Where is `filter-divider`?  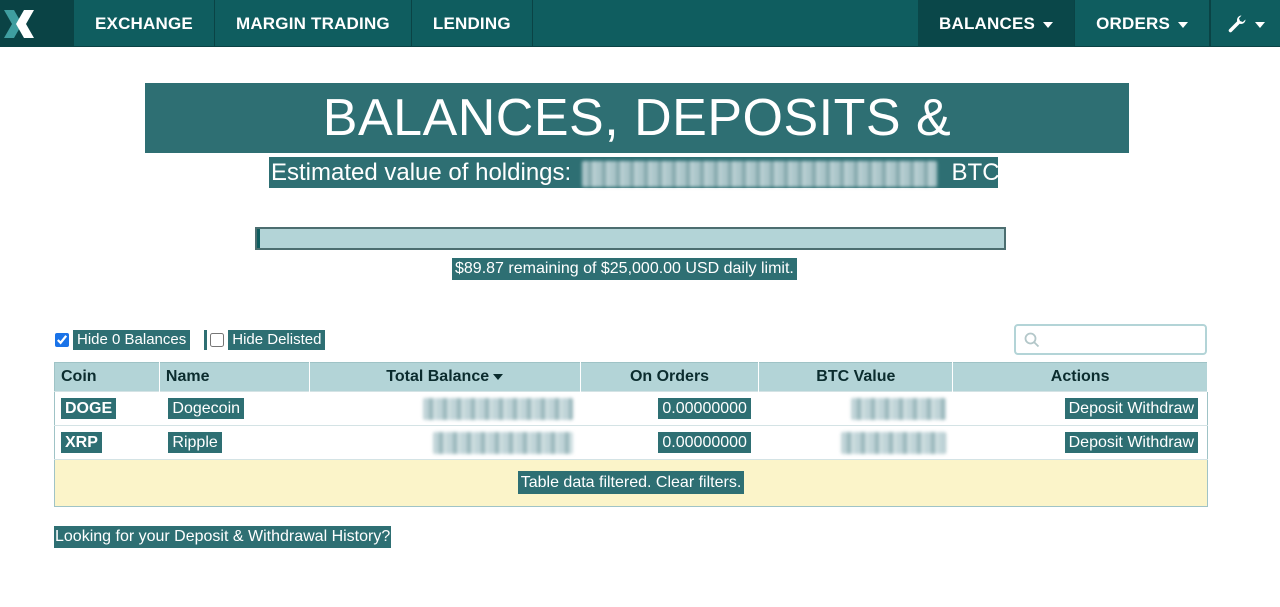 filter-divider is located at coordinates (206, 340).